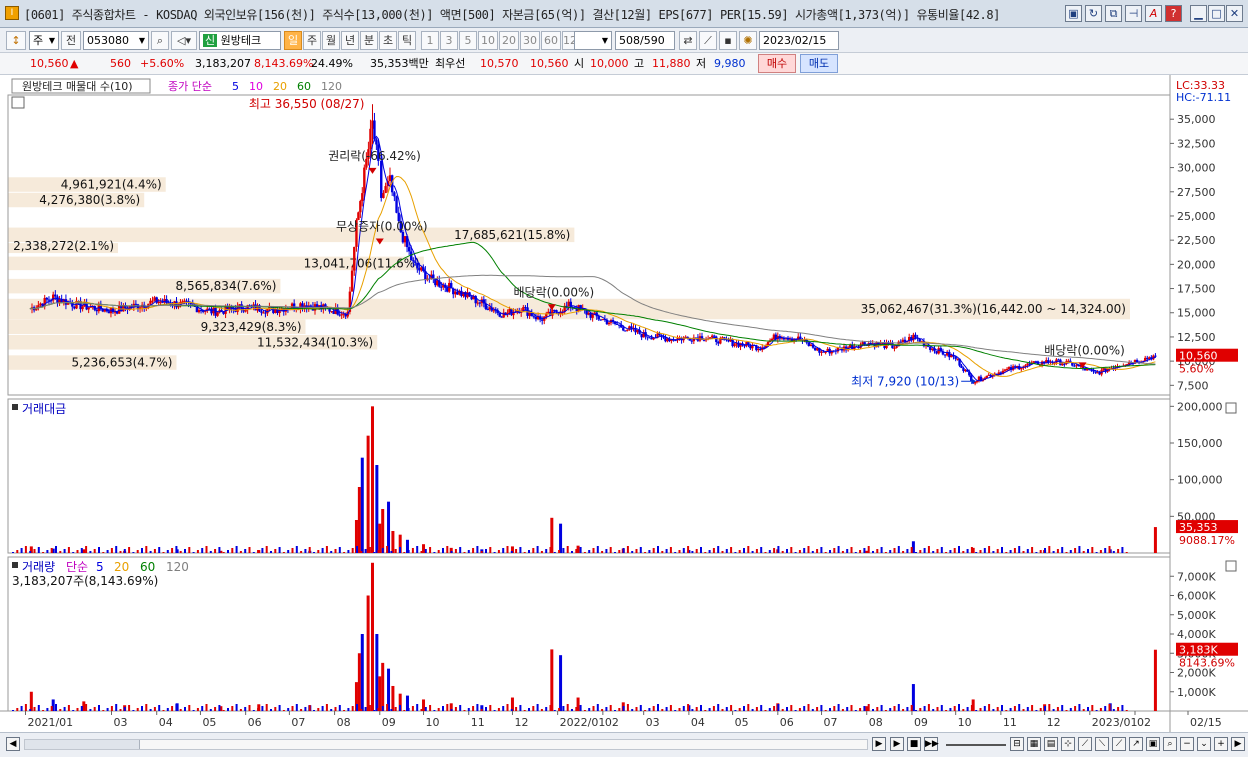 The height and width of the screenshot is (757, 1248). I want to click on font-icon: A, so click(1153, 13).